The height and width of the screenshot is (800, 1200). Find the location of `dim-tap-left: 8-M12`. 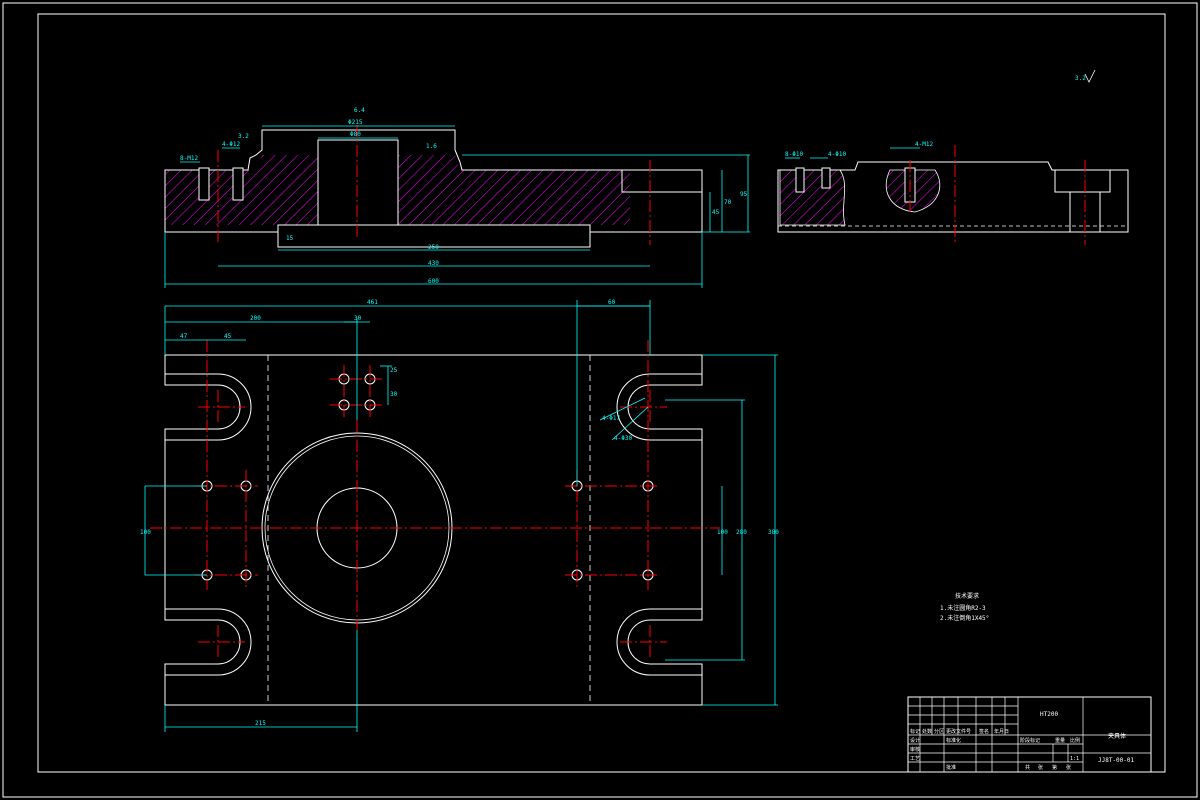

dim-tap-left: 8-M12 is located at coordinates (189, 158).